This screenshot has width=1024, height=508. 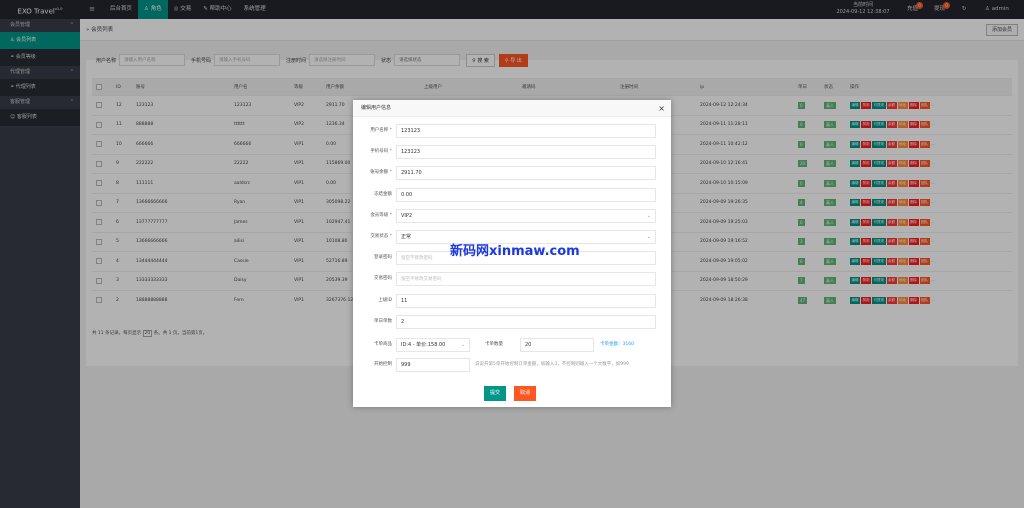 I want to click on start-control-input: 999, so click(x=433, y=365).